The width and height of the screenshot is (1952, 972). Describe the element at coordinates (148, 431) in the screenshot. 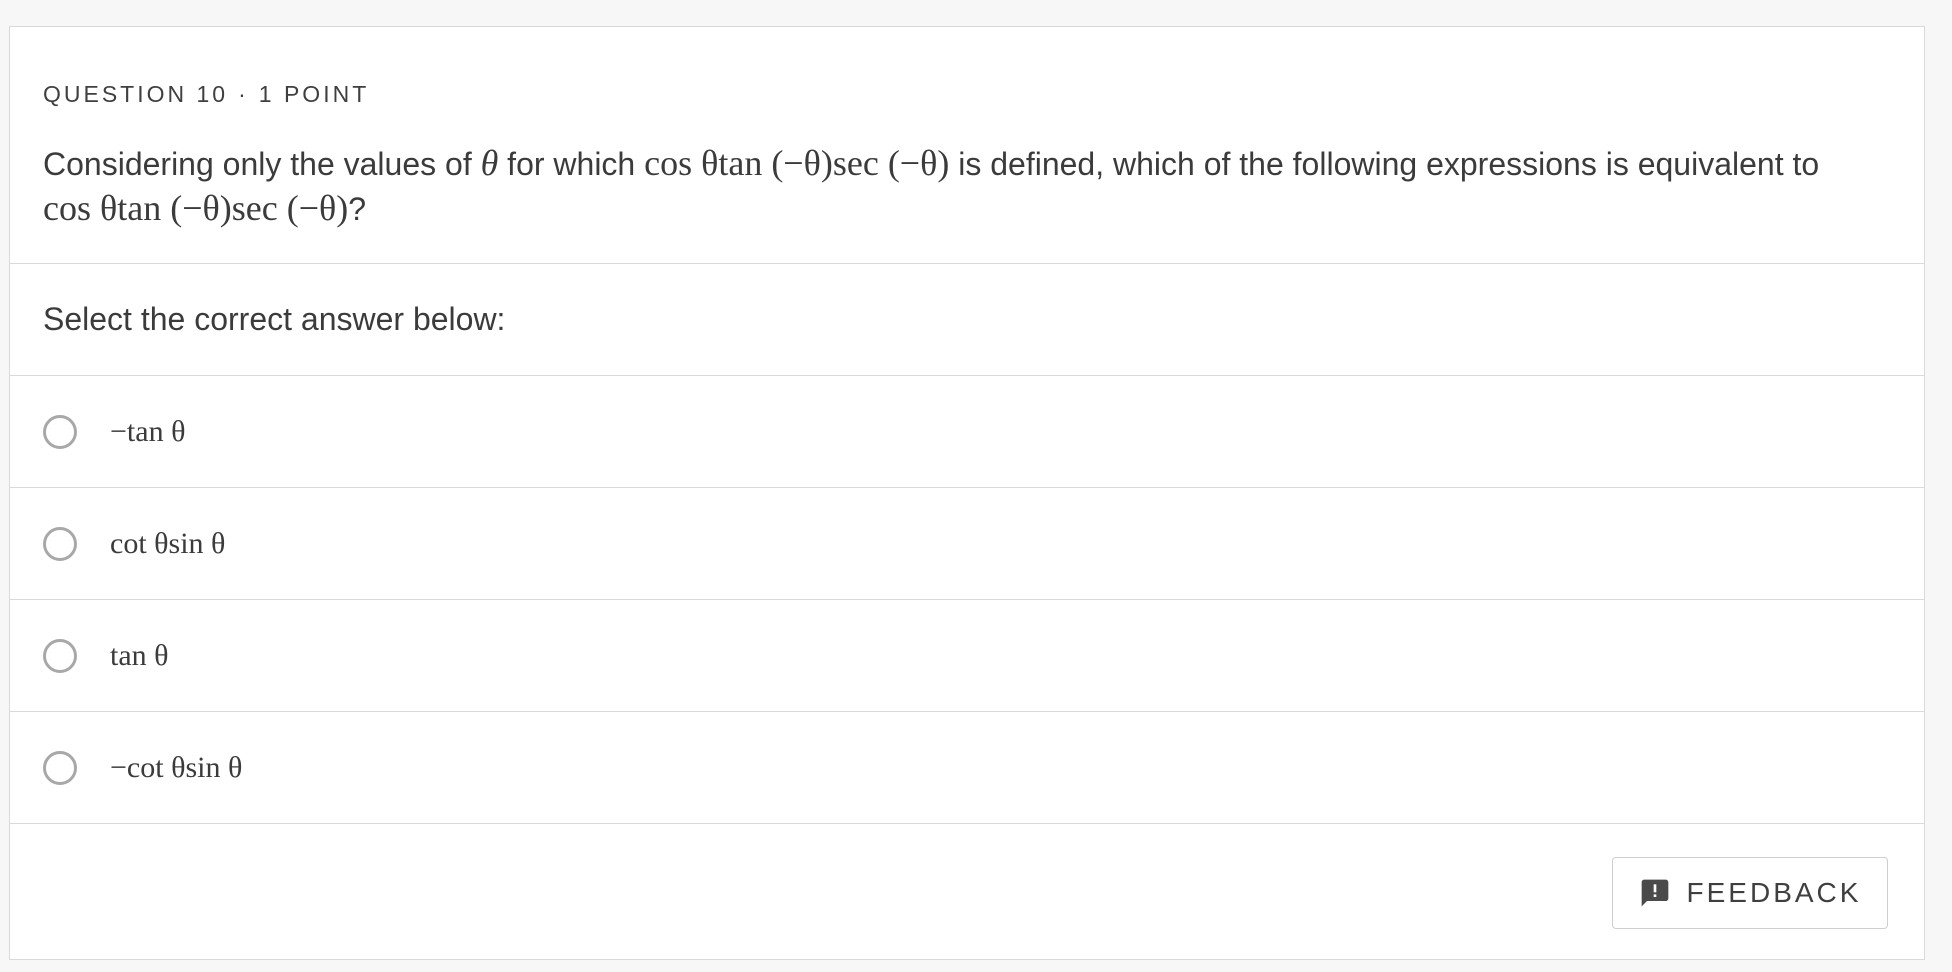

I see `option-label: −tan θ` at that location.